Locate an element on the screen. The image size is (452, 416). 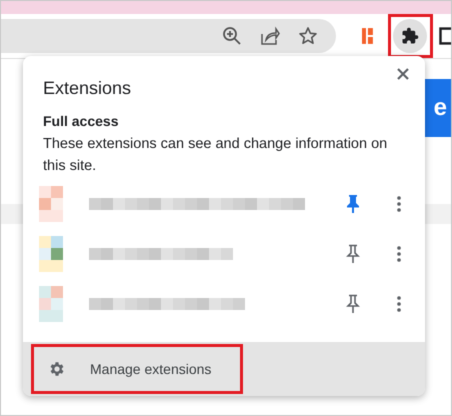
window-icon is located at coordinates (445, 36).